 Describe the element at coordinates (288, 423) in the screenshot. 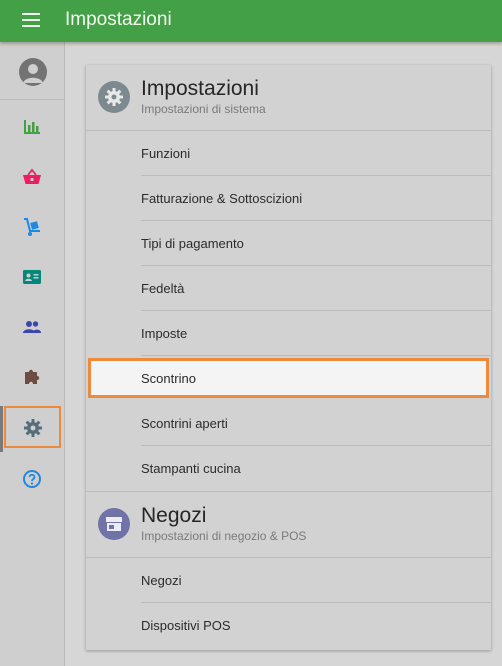

I see `settings-item-open-tickets: Scontrini aperti` at that location.